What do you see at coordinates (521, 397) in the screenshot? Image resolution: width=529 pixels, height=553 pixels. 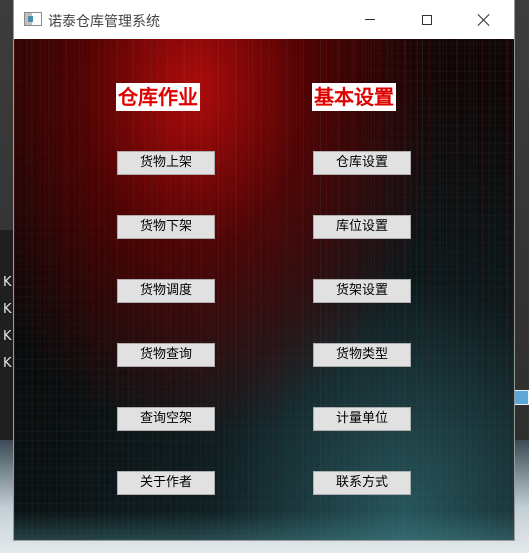 I see `background-window-thumbnail` at bounding box center [521, 397].